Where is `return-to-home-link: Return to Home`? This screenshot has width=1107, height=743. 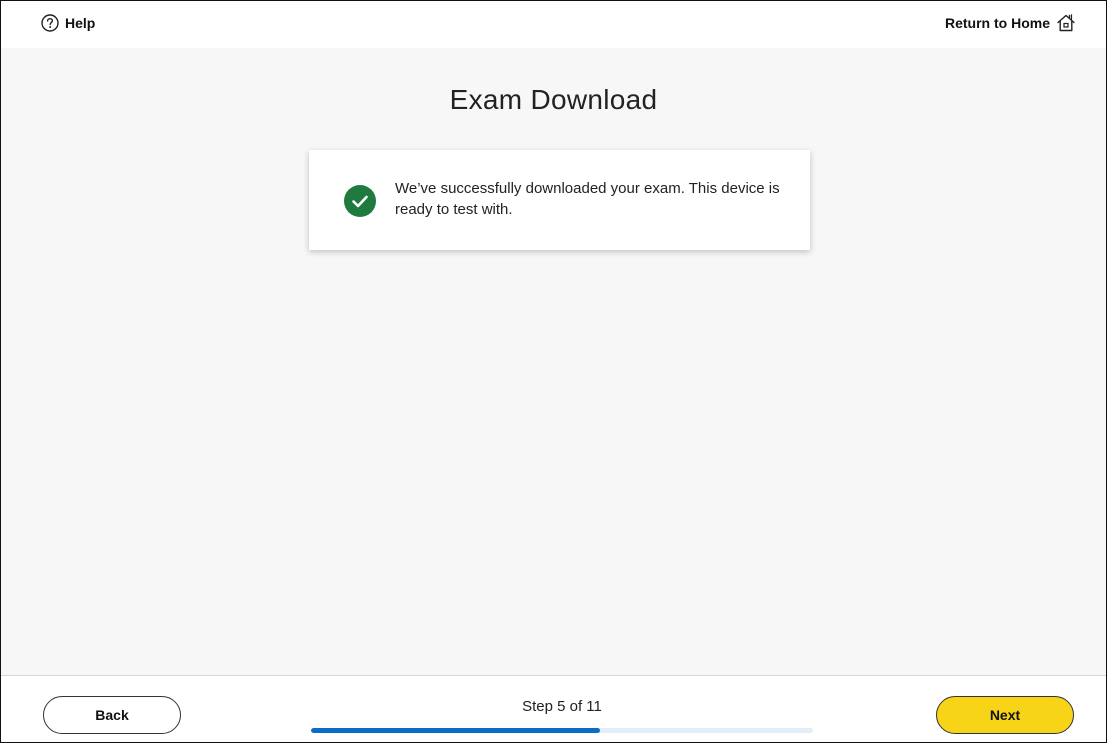 return-to-home-link: Return to Home is located at coordinates (1010, 23).